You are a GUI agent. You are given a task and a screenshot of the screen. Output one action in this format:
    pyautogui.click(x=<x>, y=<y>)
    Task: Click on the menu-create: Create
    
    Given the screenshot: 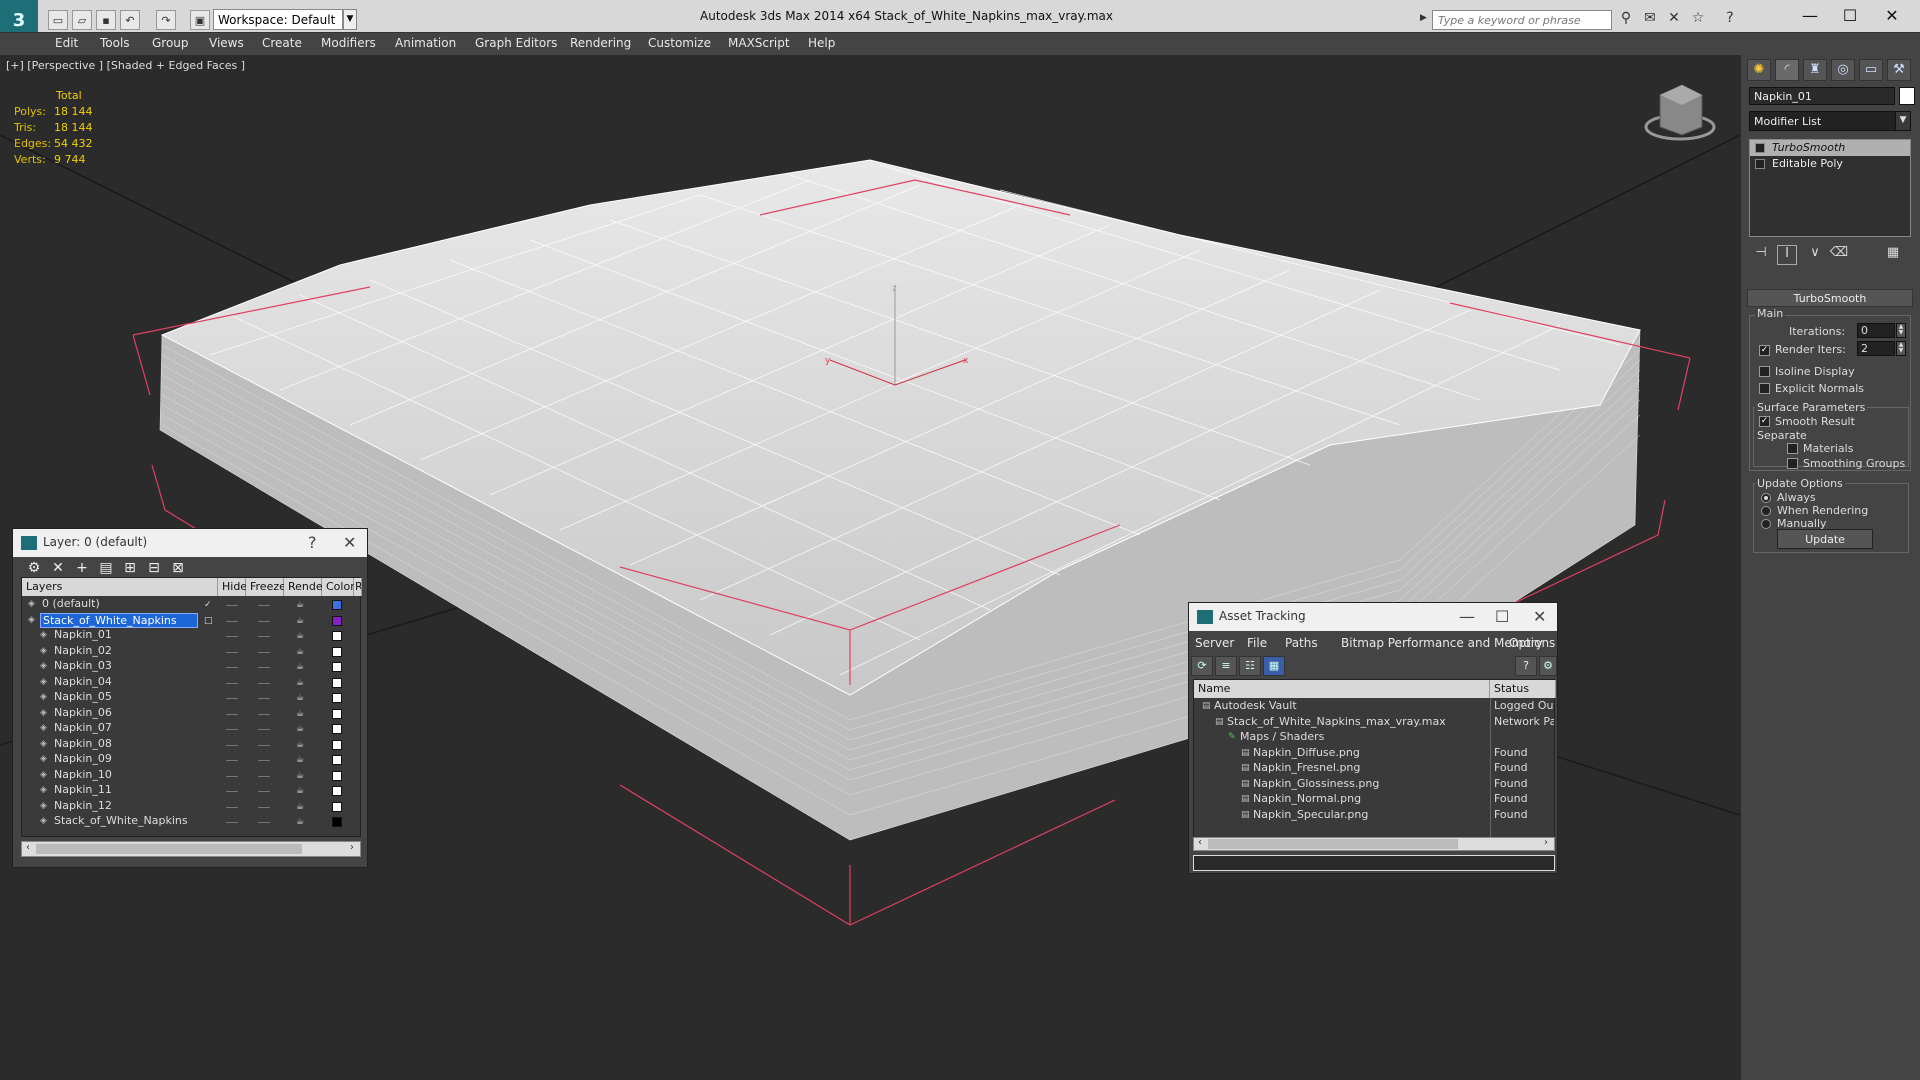 What is the action you would take?
    pyautogui.click(x=282, y=43)
    